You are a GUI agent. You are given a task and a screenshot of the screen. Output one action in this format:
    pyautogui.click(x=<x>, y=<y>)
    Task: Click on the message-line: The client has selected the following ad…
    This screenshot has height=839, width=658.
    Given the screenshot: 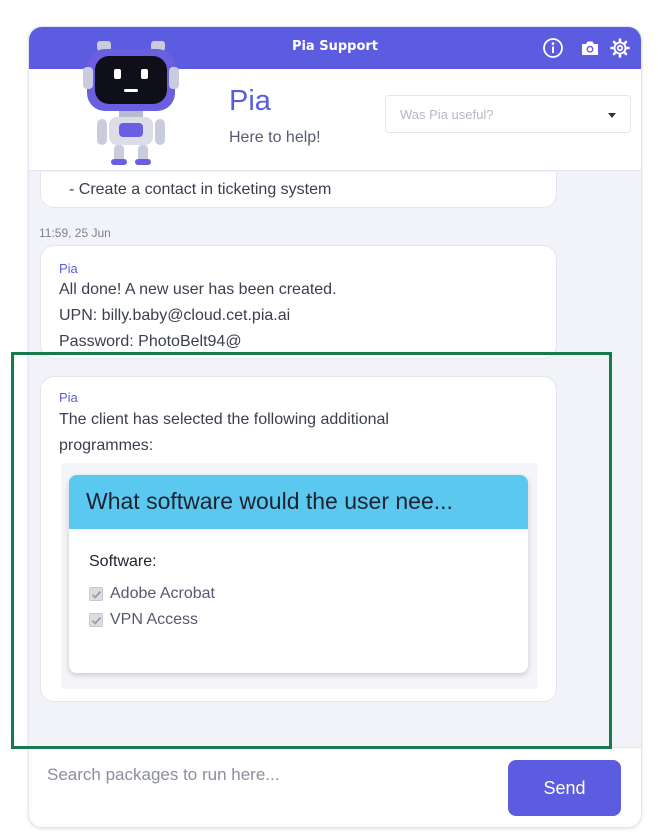 What is the action you would take?
    pyautogui.click(x=224, y=419)
    